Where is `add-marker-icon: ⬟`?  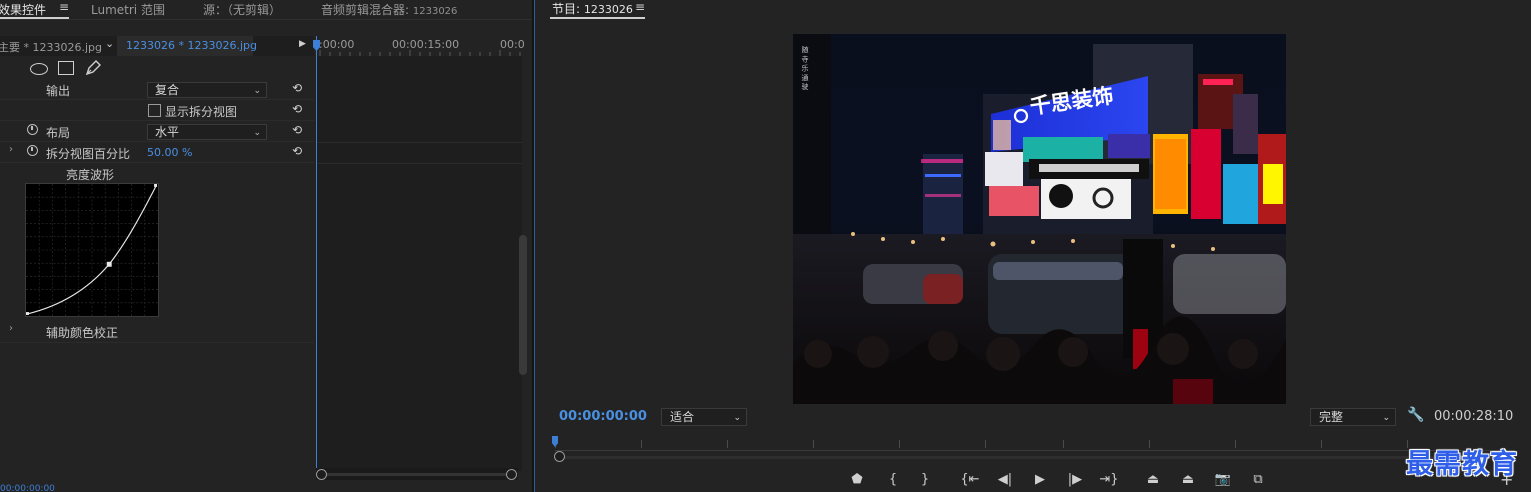 add-marker-icon: ⬟ is located at coordinates (857, 479).